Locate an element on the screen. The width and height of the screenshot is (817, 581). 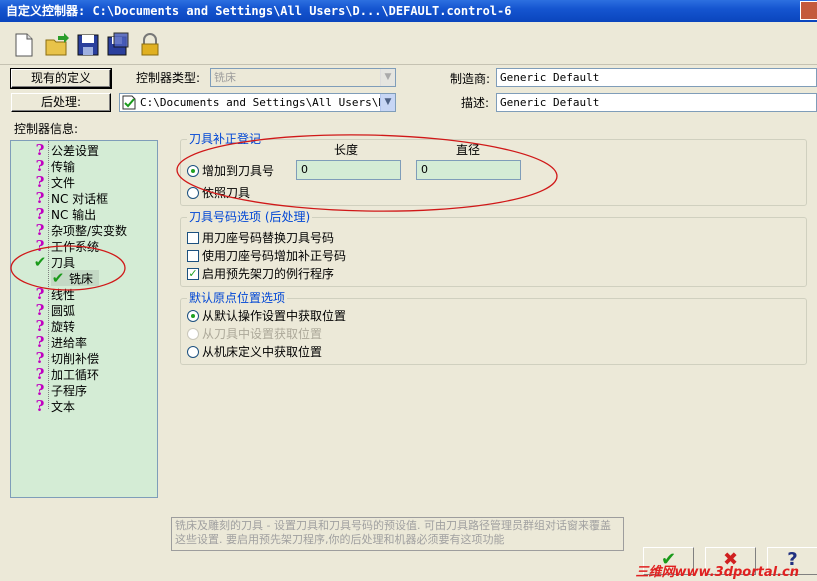
tree-item-subprogram: ? 子程序 is located at coordinates (60, 390).